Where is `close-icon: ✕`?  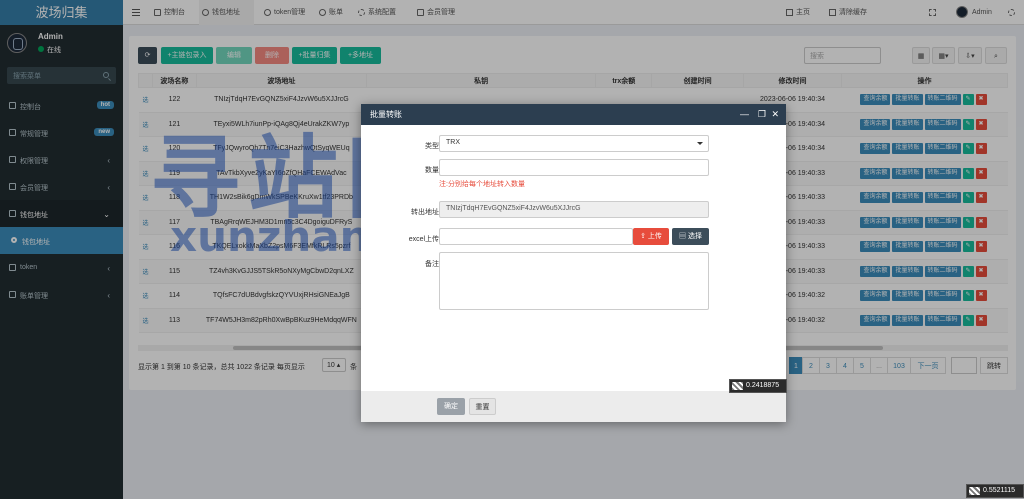
close-icon: ✕ is located at coordinates (775, 114).